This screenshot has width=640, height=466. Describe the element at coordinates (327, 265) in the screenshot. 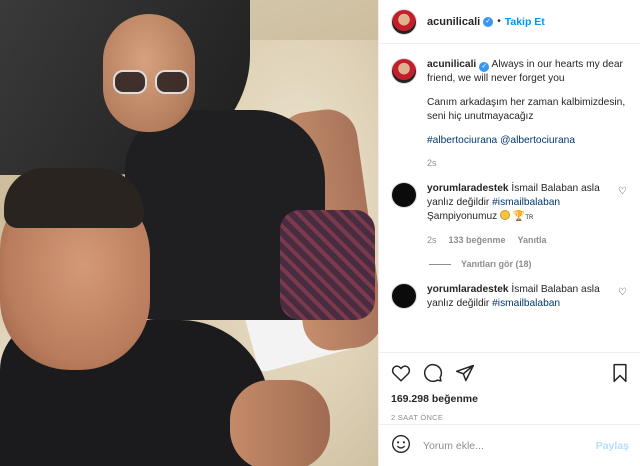

I see `photo-shorts` at that location.